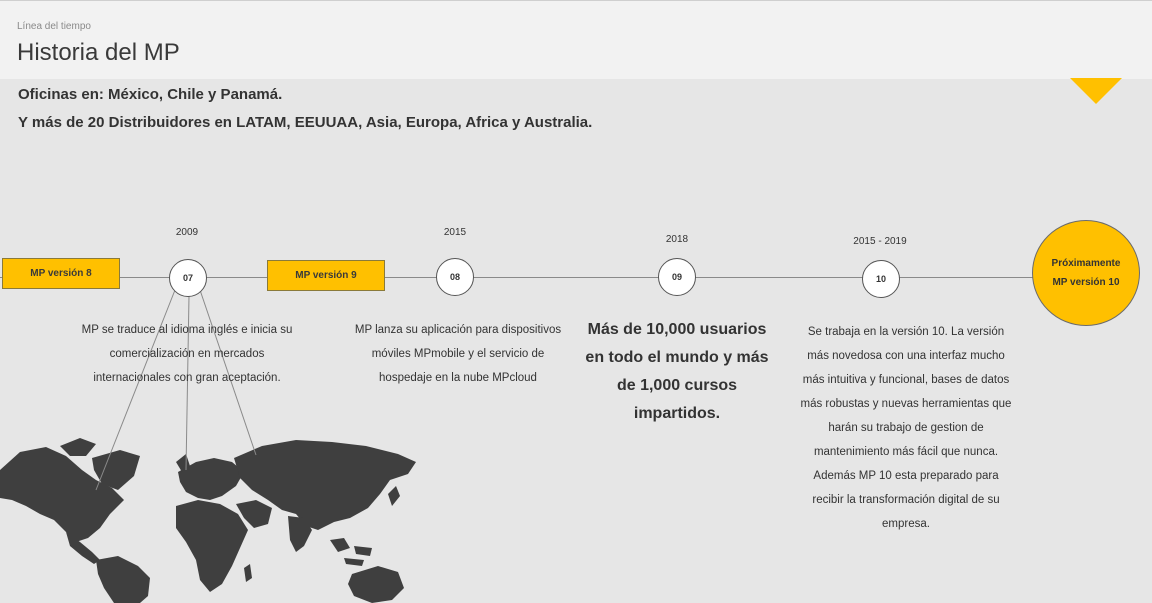  What do you see at coordinates (1086, 282) in the screenshot?
I see `future-version-label: MP versión 10` at bounding box center [1086, 282].